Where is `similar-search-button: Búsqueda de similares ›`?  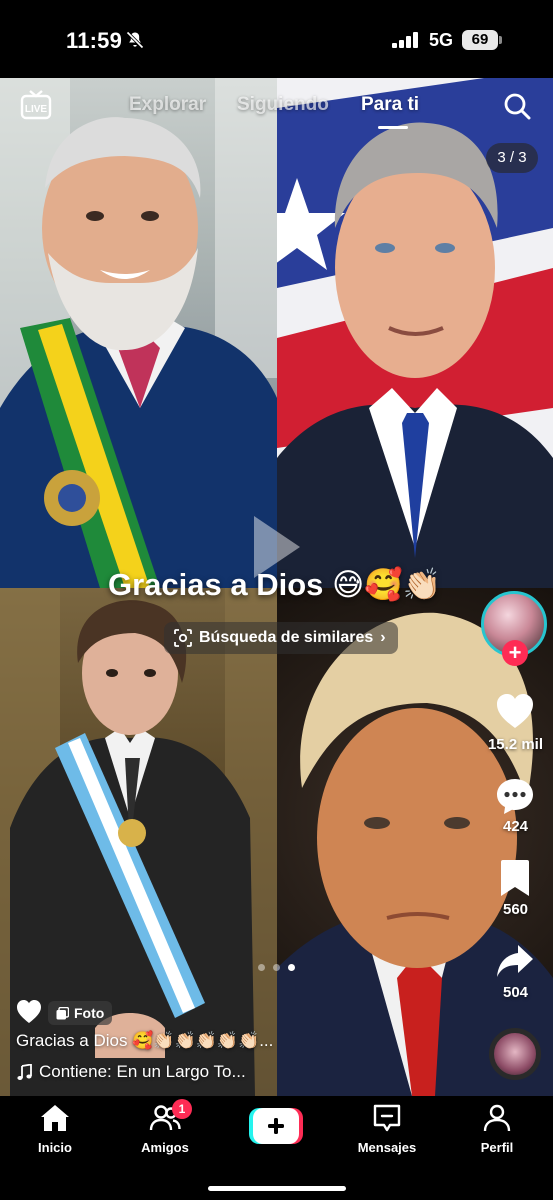 similar-search-button: Búsqueda de similares › is located at coordinates (281, 638).